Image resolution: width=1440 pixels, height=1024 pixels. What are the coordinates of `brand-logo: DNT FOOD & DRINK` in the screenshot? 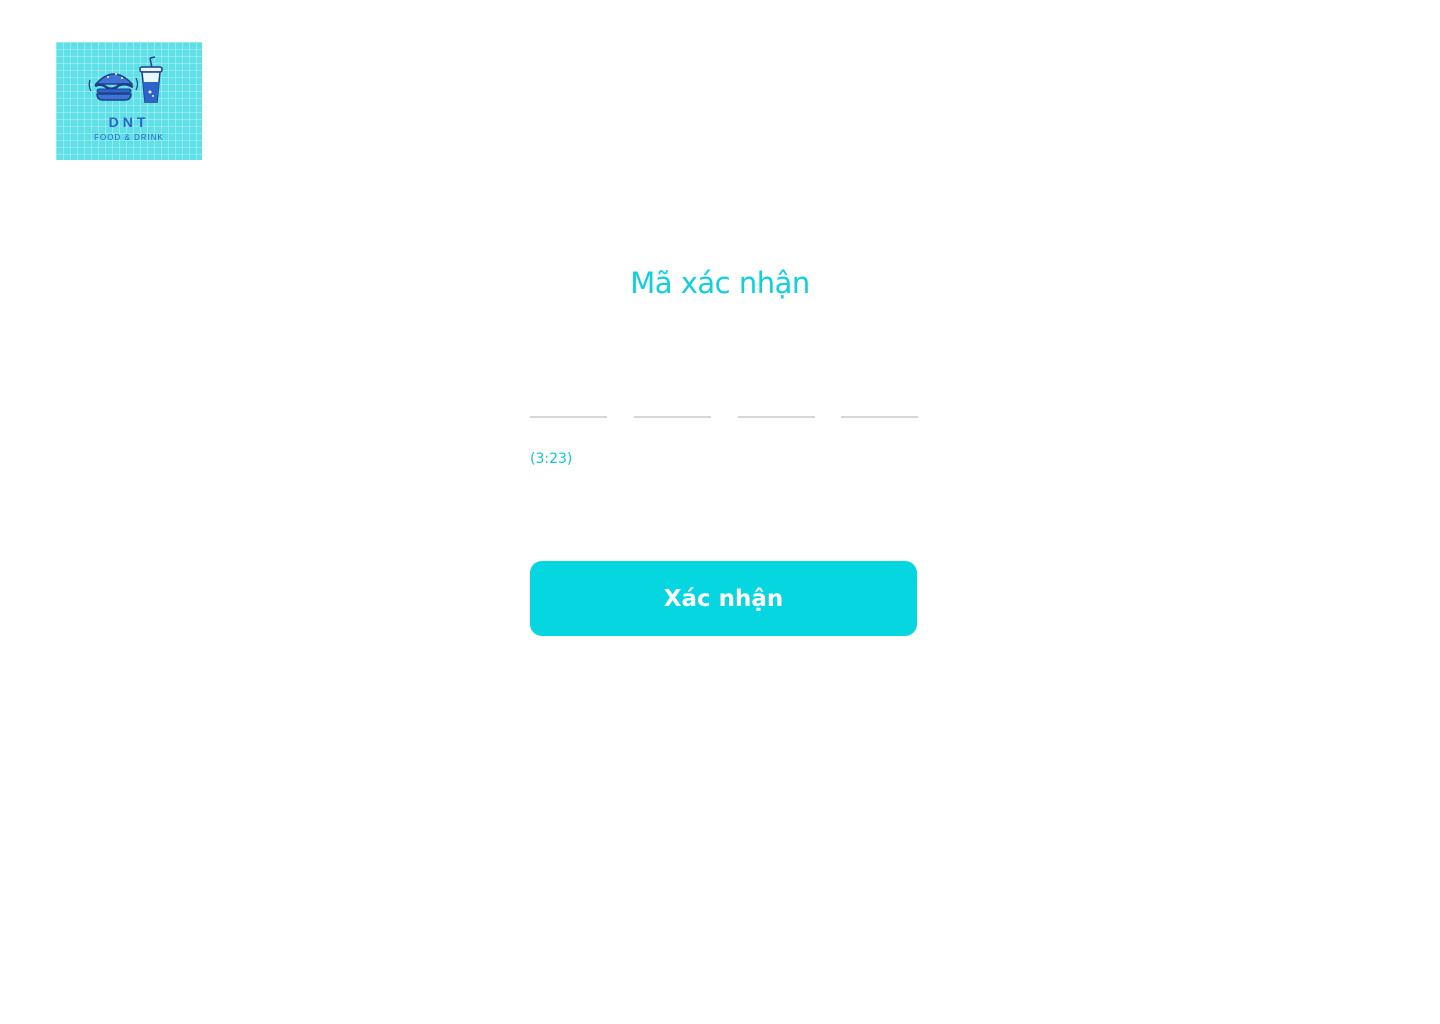 It's located at (129, 101).